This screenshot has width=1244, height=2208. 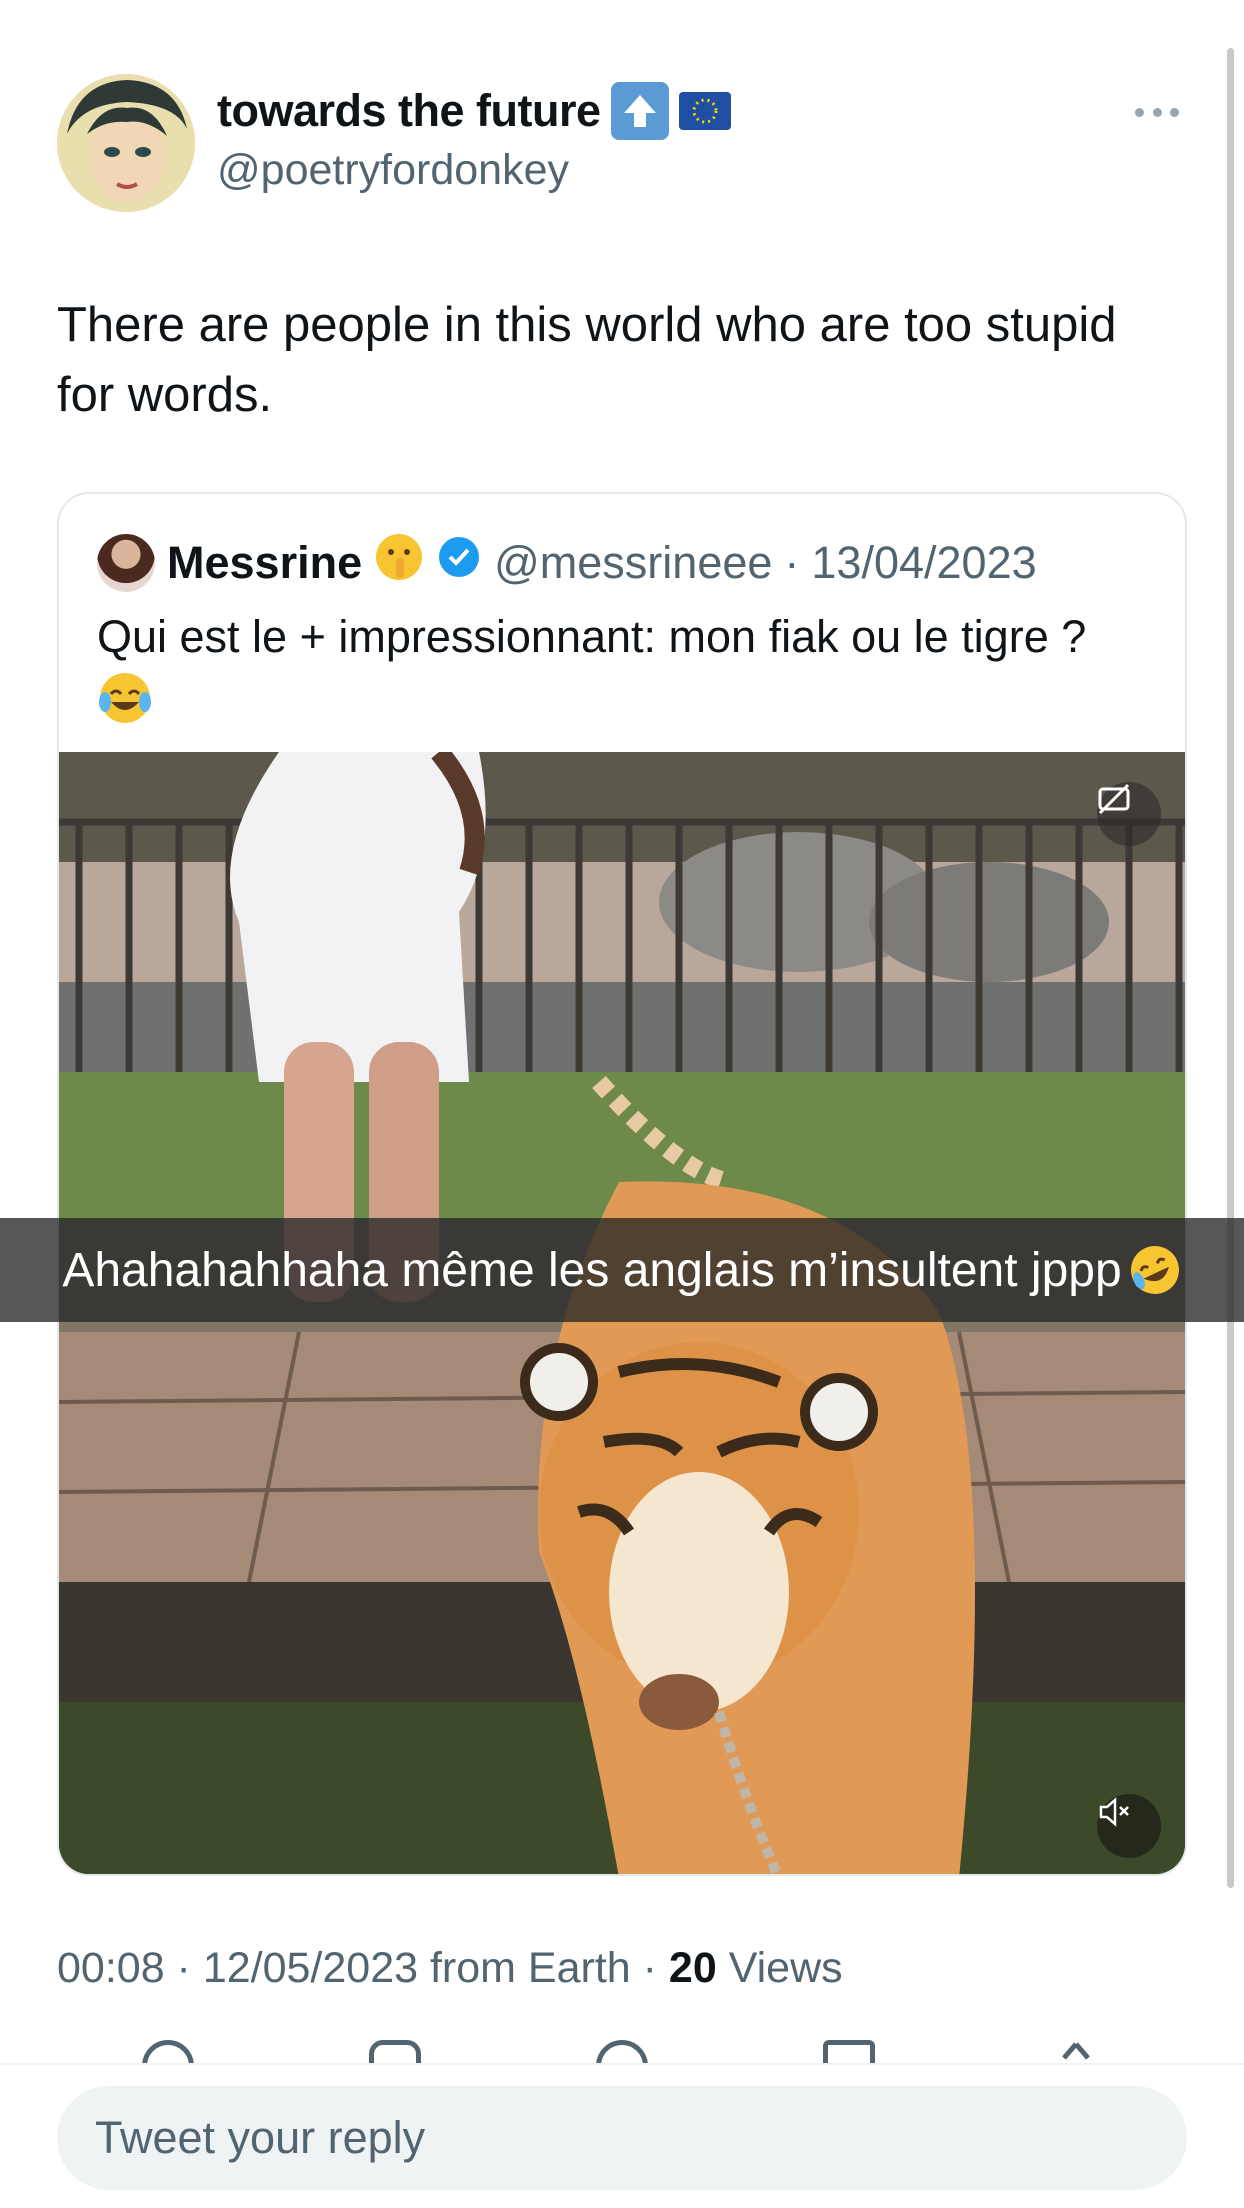 I want to click on shushing-face-emoji-icon, so click(x=399, y=562).